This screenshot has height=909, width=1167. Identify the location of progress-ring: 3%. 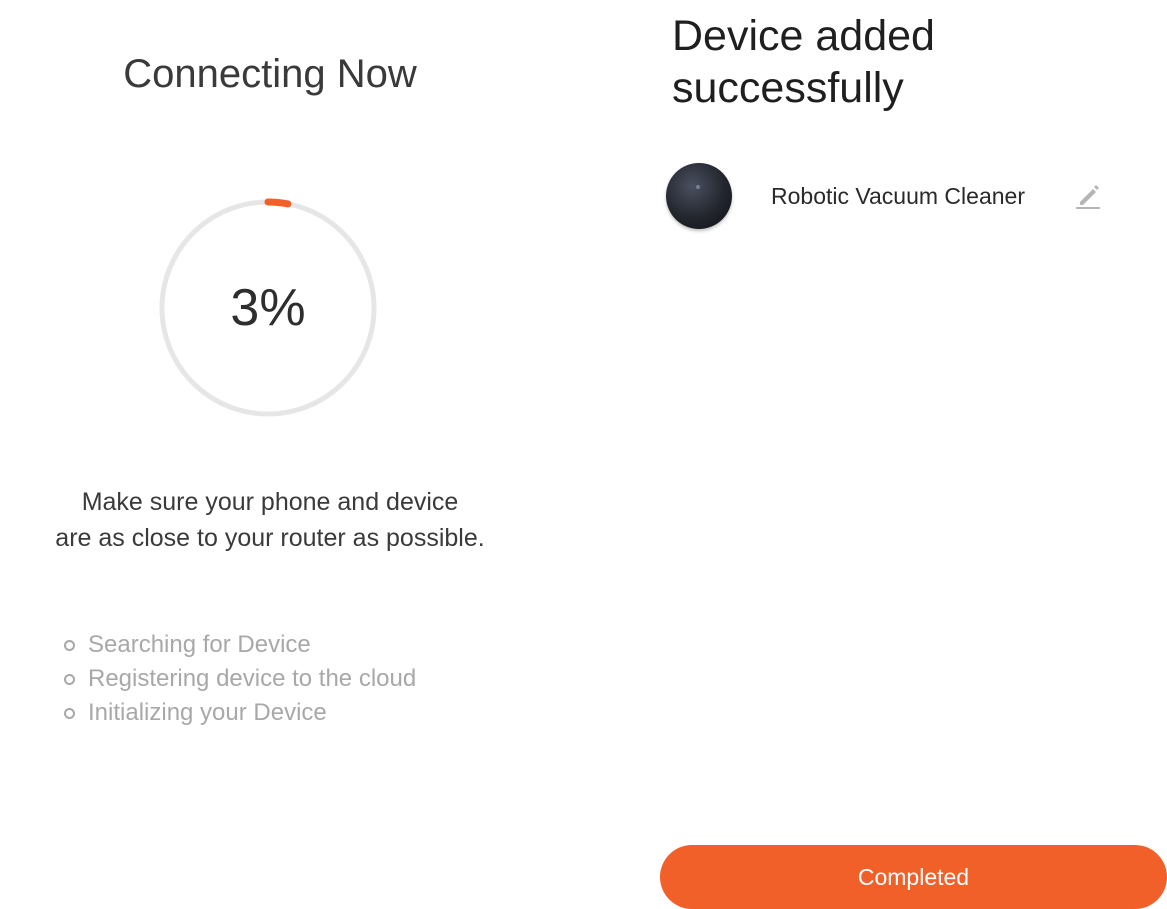
(268, 308).